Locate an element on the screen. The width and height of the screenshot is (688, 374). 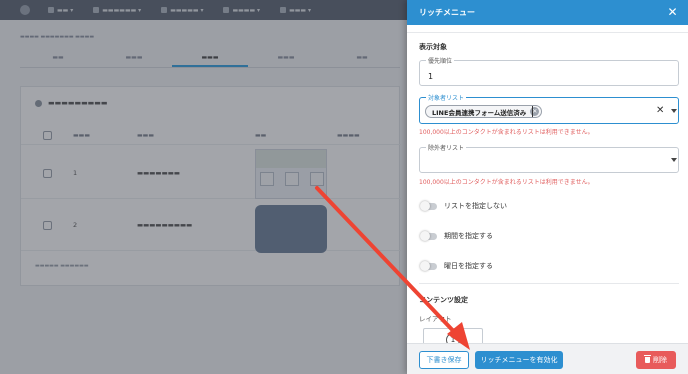
layout-selector: 1 is located at coordinates (453, 335).